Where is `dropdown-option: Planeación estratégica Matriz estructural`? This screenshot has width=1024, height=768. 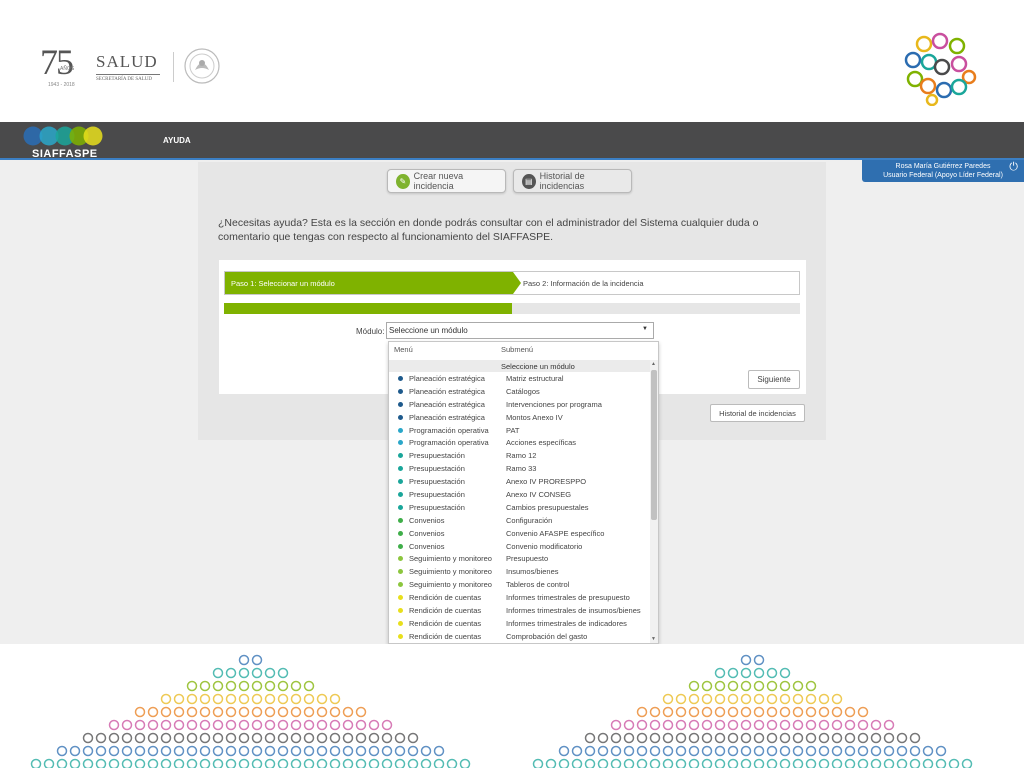
dropdown-option: Planeación estratégica Matriz estructural is located at coordinates (519, 378).